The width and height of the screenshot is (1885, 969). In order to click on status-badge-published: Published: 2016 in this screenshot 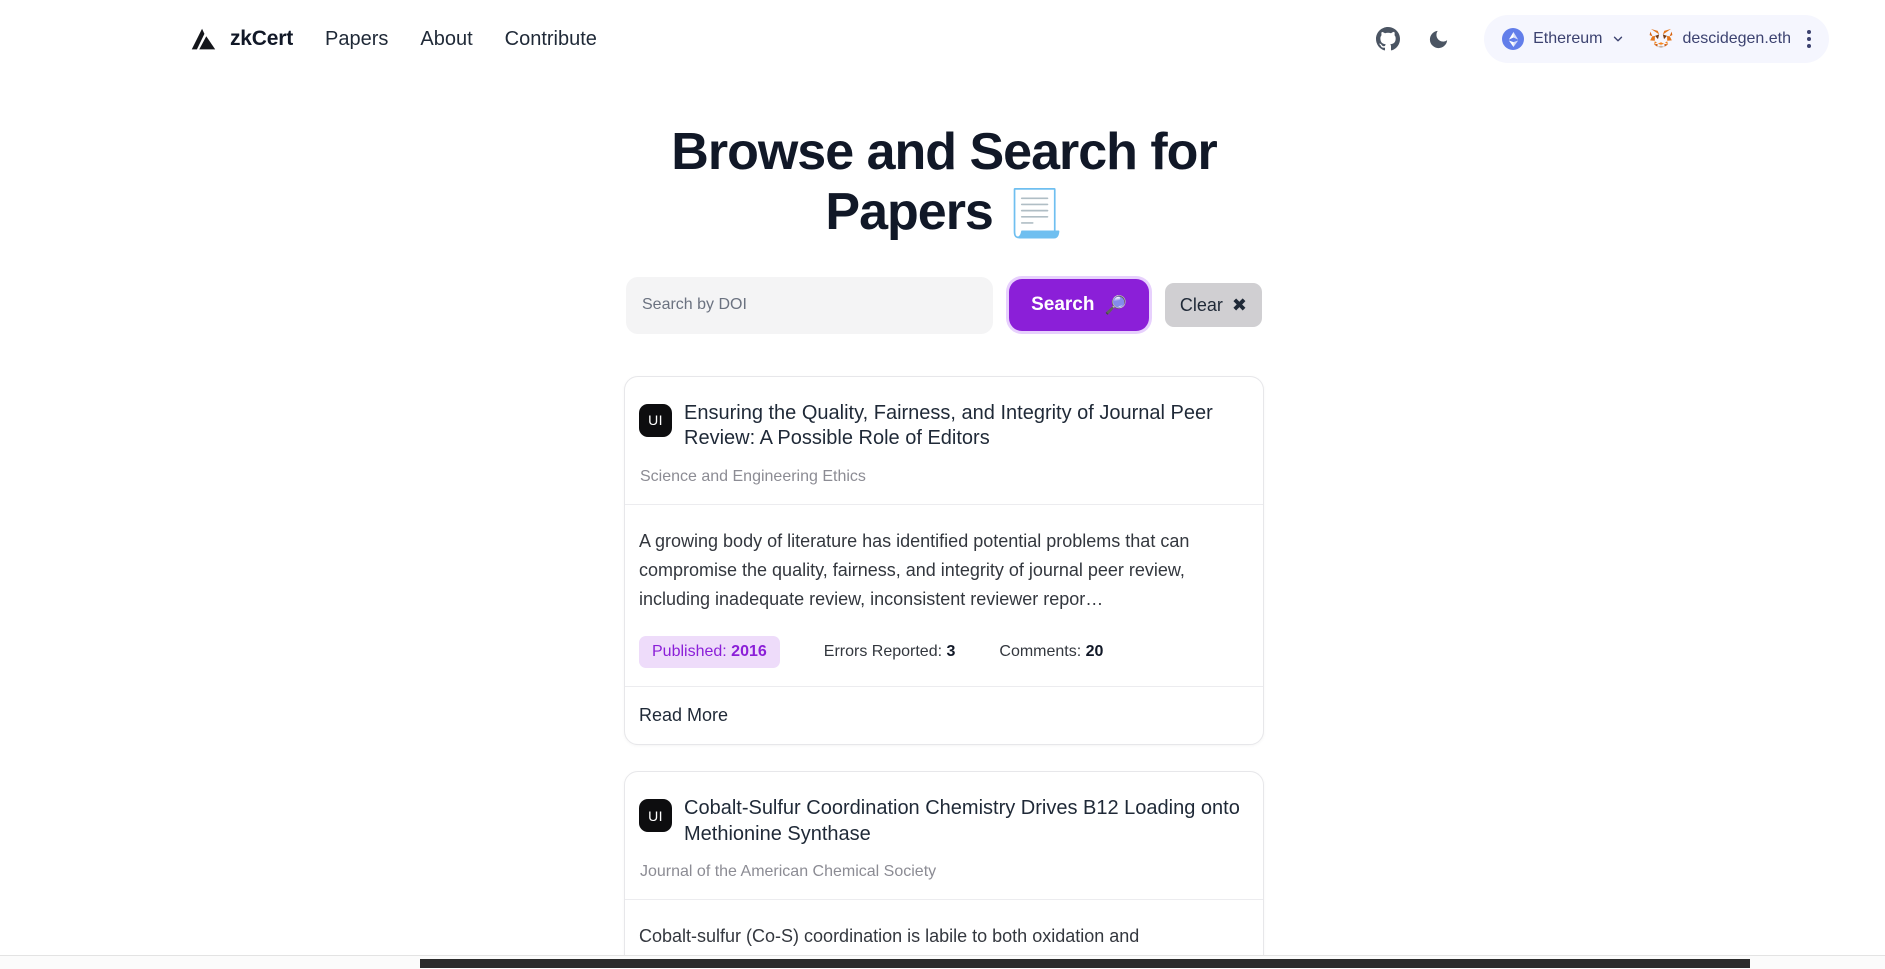, I will do `click(709, 652)`.